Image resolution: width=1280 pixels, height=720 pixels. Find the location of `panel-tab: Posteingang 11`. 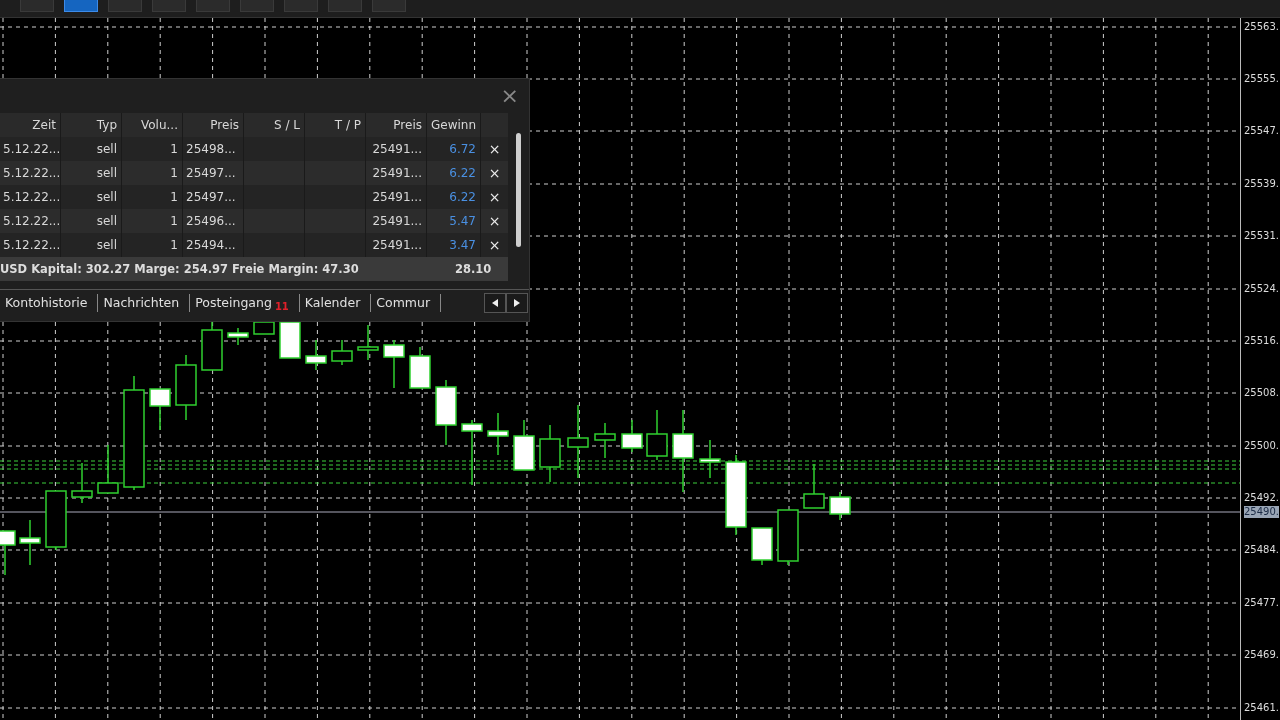

panel-tab: Posteingang 11 is located at coordinates (245, 302).